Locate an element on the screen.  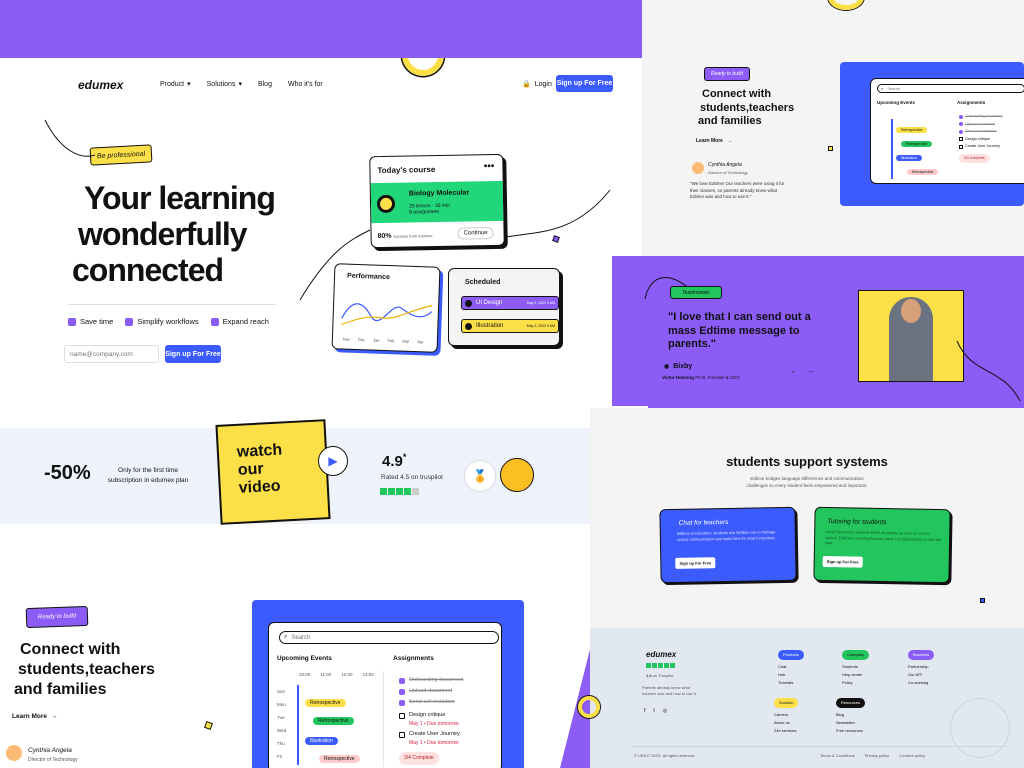
footer-stars is located at coordinates (660, 665).